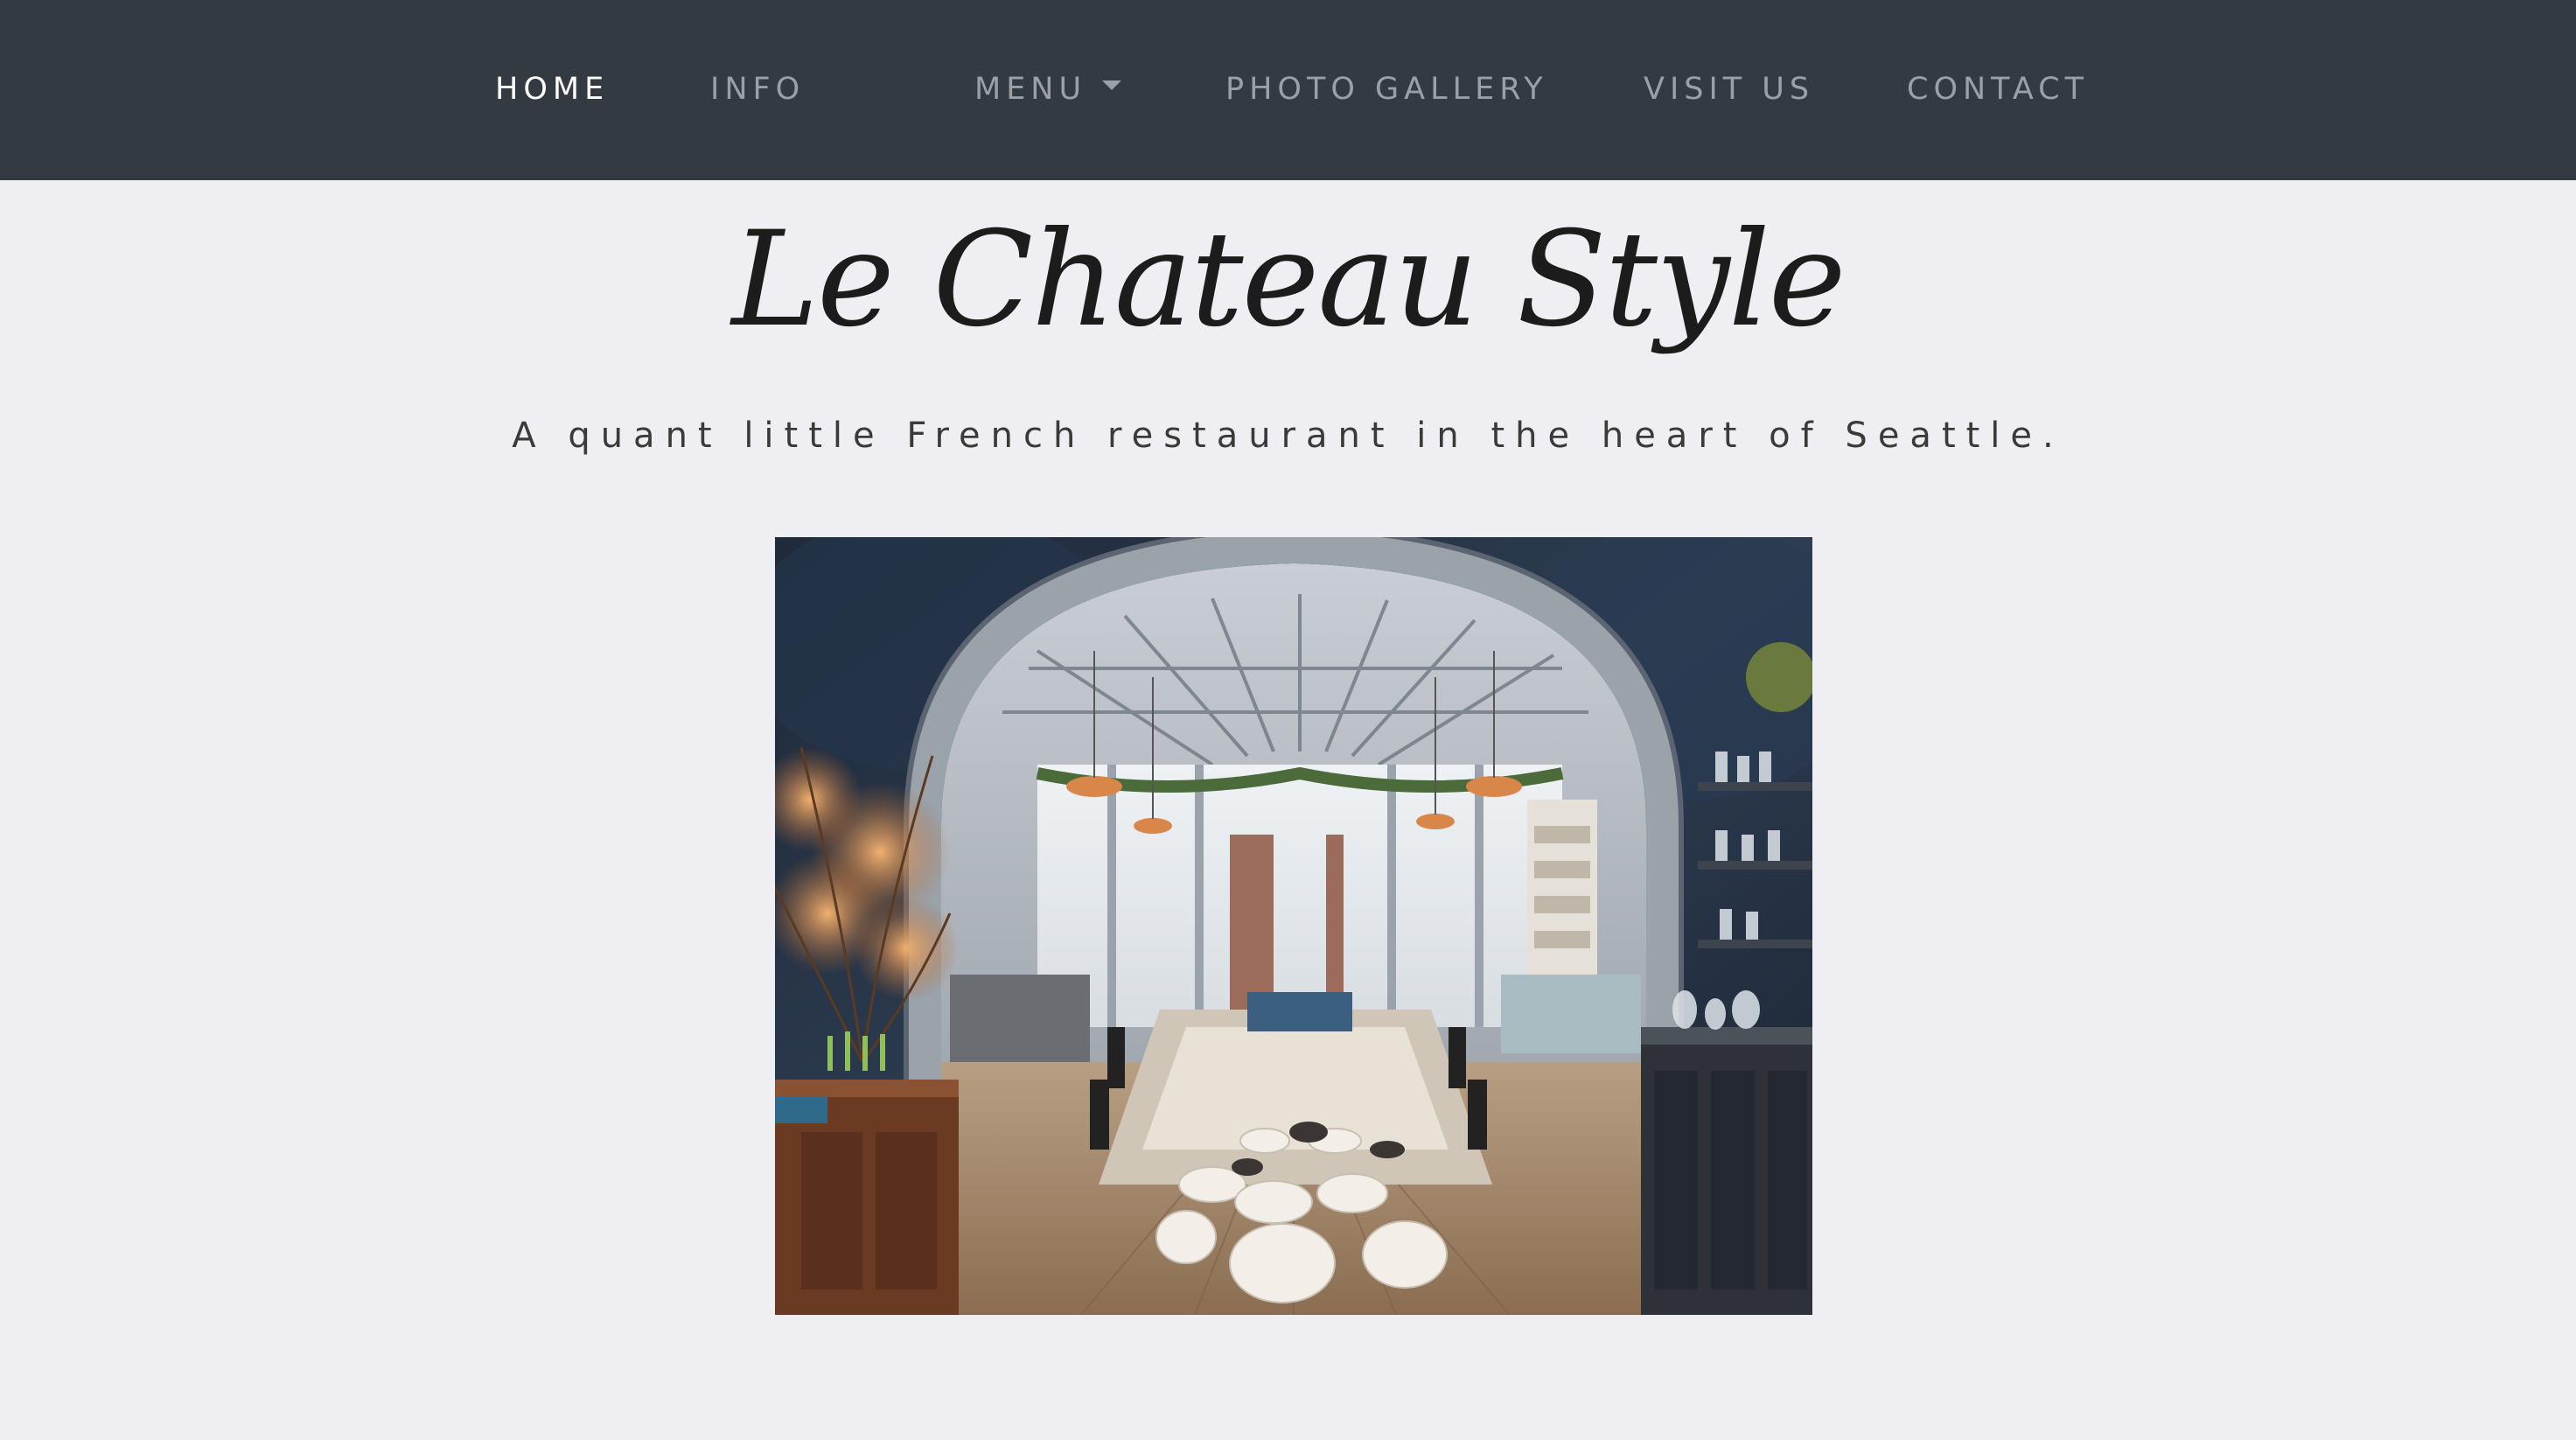  Describe the element at coordinates (552, 89) in the screenshot. I see `nav-home-link: HOME` at that location.